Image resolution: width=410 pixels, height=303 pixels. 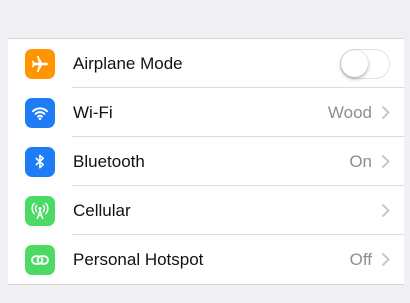 What do you see at coordinates (349, 112) in the screenshot?
I see `wifi-network-value: Wood` at bounding box center [349, 112].